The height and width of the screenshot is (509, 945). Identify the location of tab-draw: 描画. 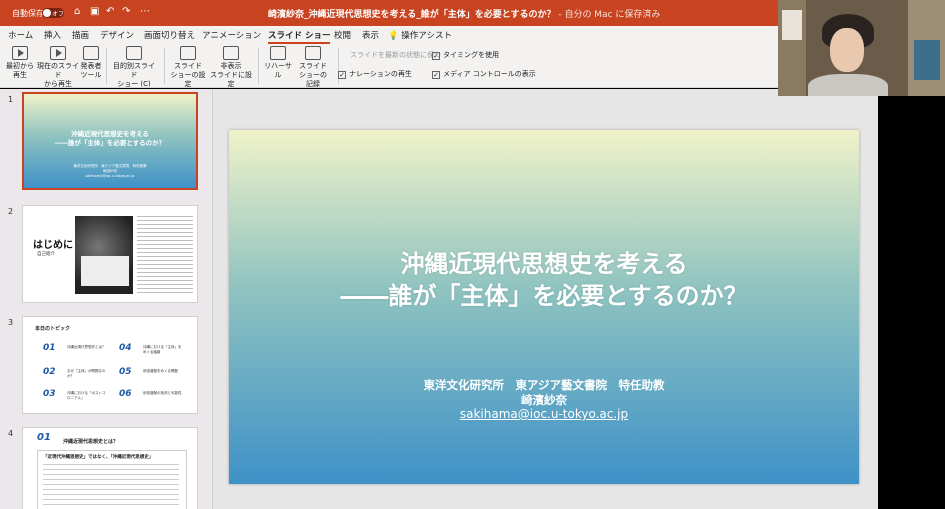
(80, 35).